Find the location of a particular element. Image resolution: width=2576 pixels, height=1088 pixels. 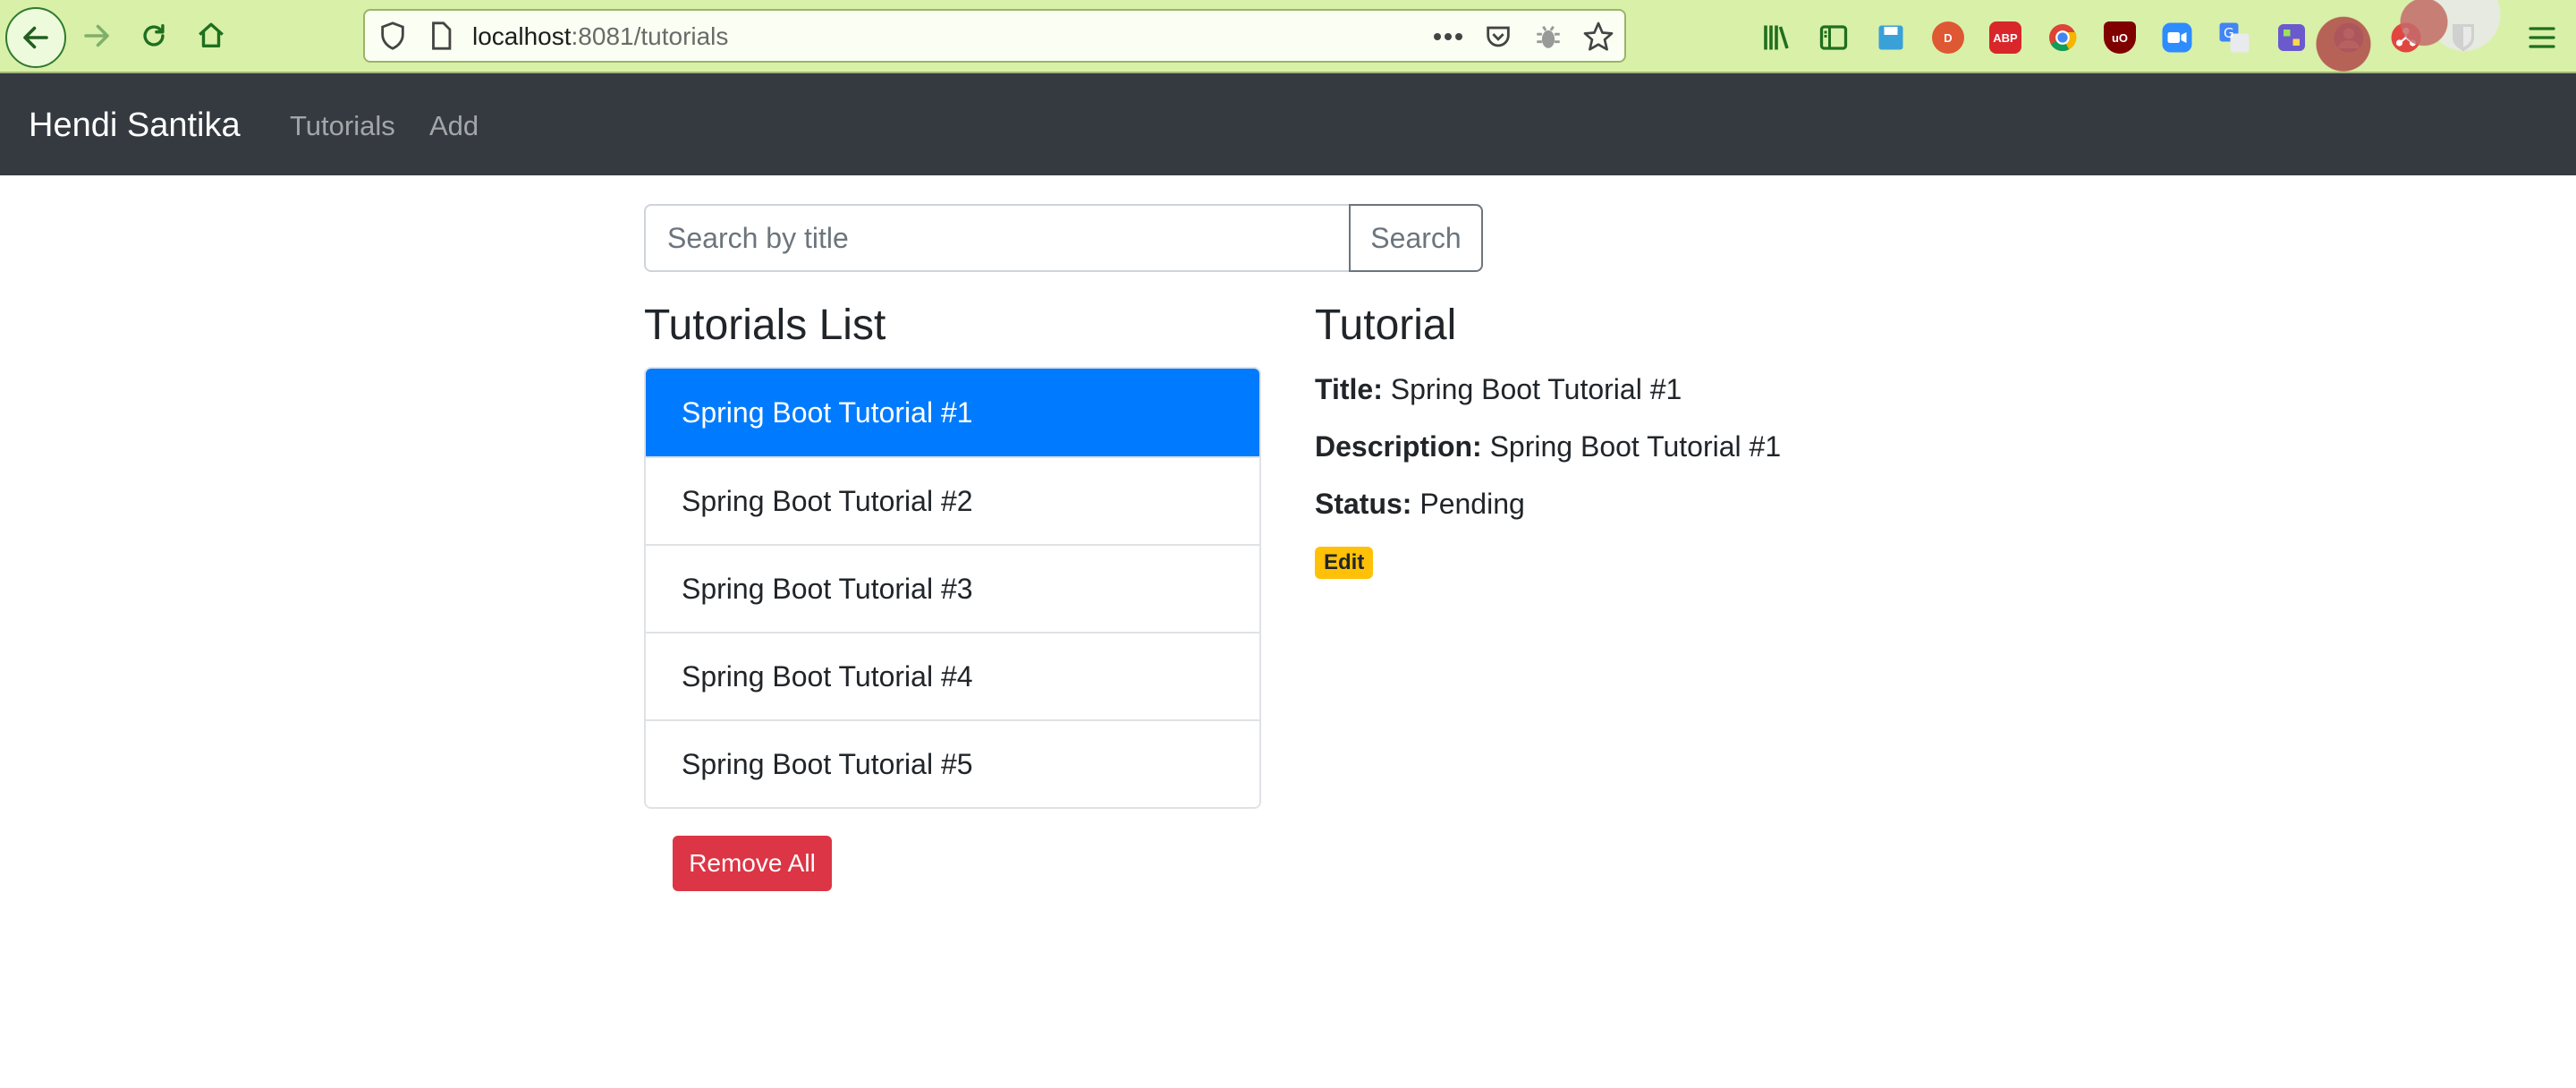

arrow-left-icon is located at coordinates (35, 37).